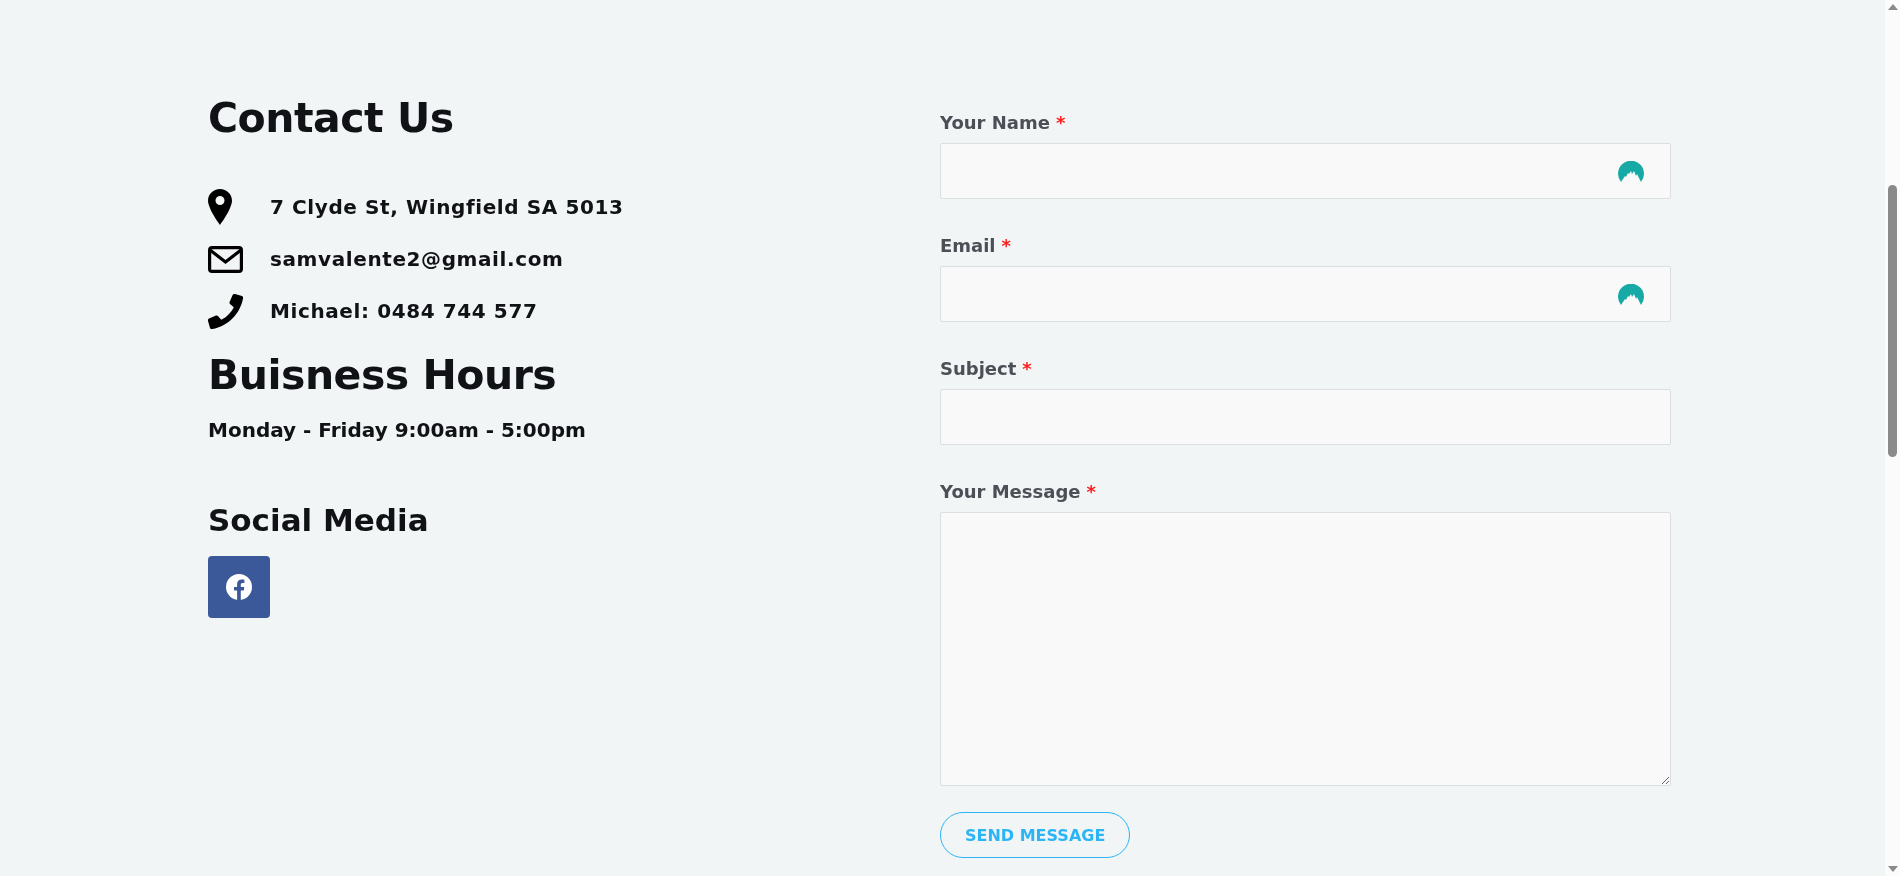 Image resolution: width=1900 pixels, height=876 pixels. Describe the element at coordinates (1010, 491) in the screenshot. I see `field-label: Your Message` at that location.